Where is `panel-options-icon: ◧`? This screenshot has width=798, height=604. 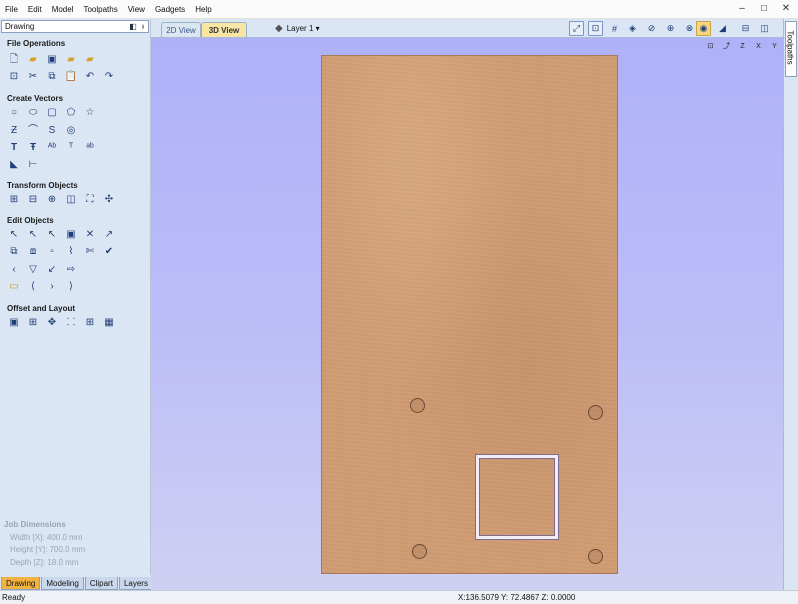
panel-options-icon: ◧ is located at coordinates (133, 26).